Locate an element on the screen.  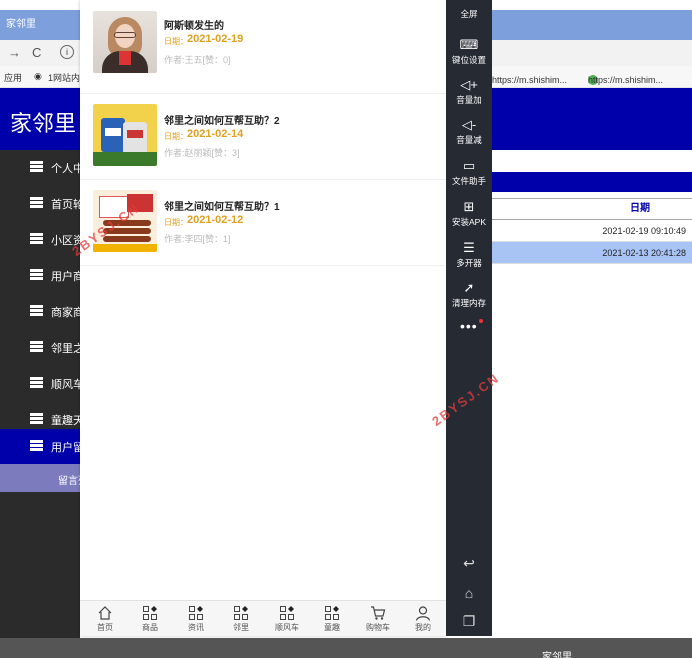
tab-label: 邻里 is located at coordinates (241, 627).